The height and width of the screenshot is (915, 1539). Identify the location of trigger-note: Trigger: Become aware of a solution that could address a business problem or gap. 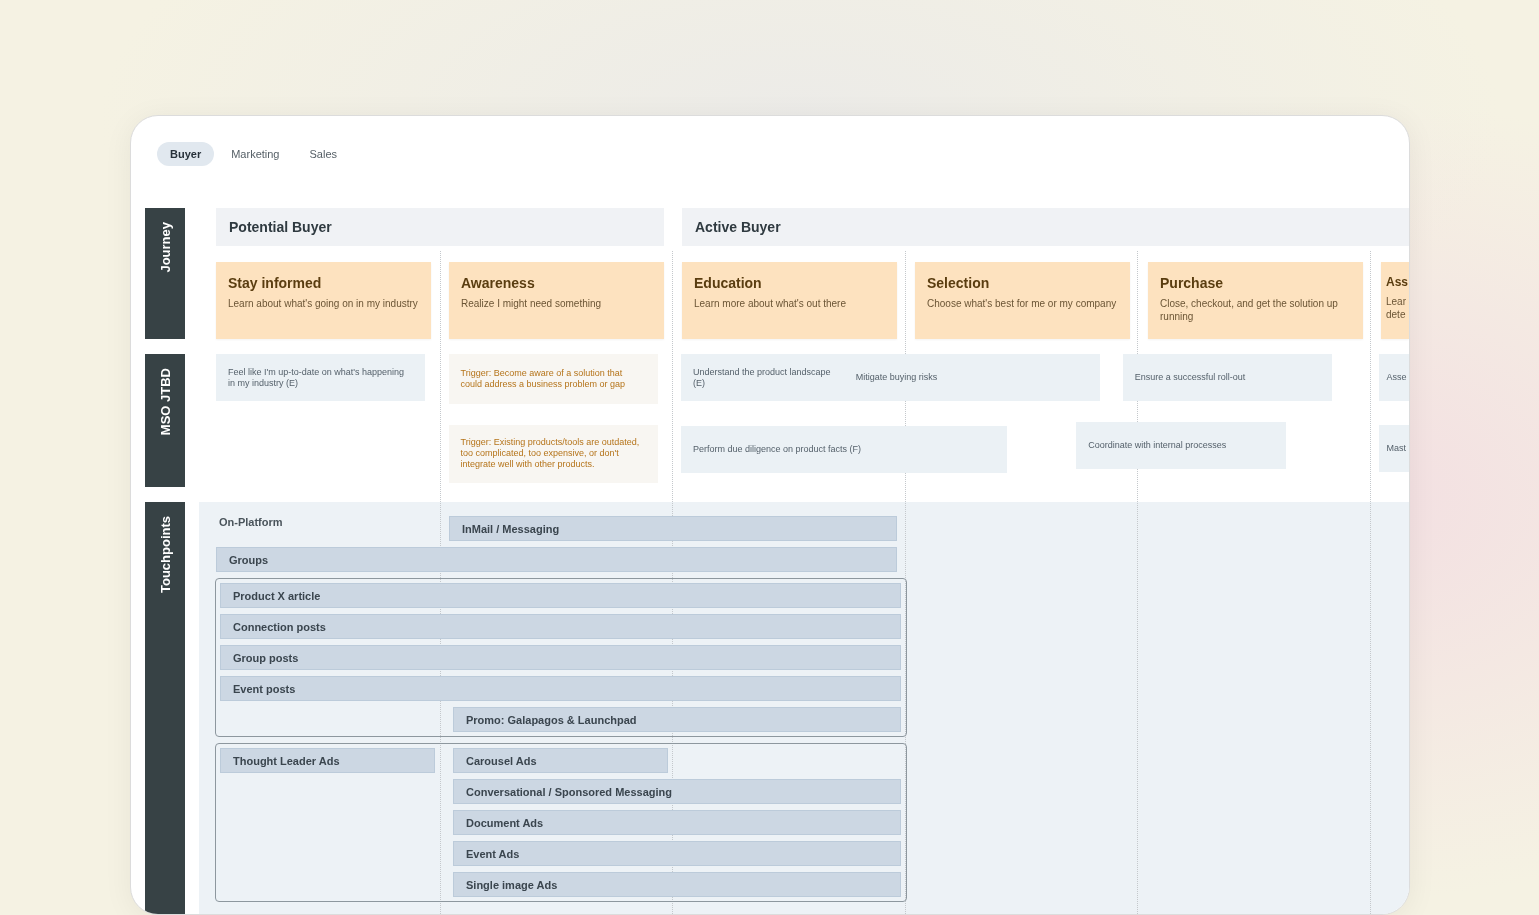
(553, 379).